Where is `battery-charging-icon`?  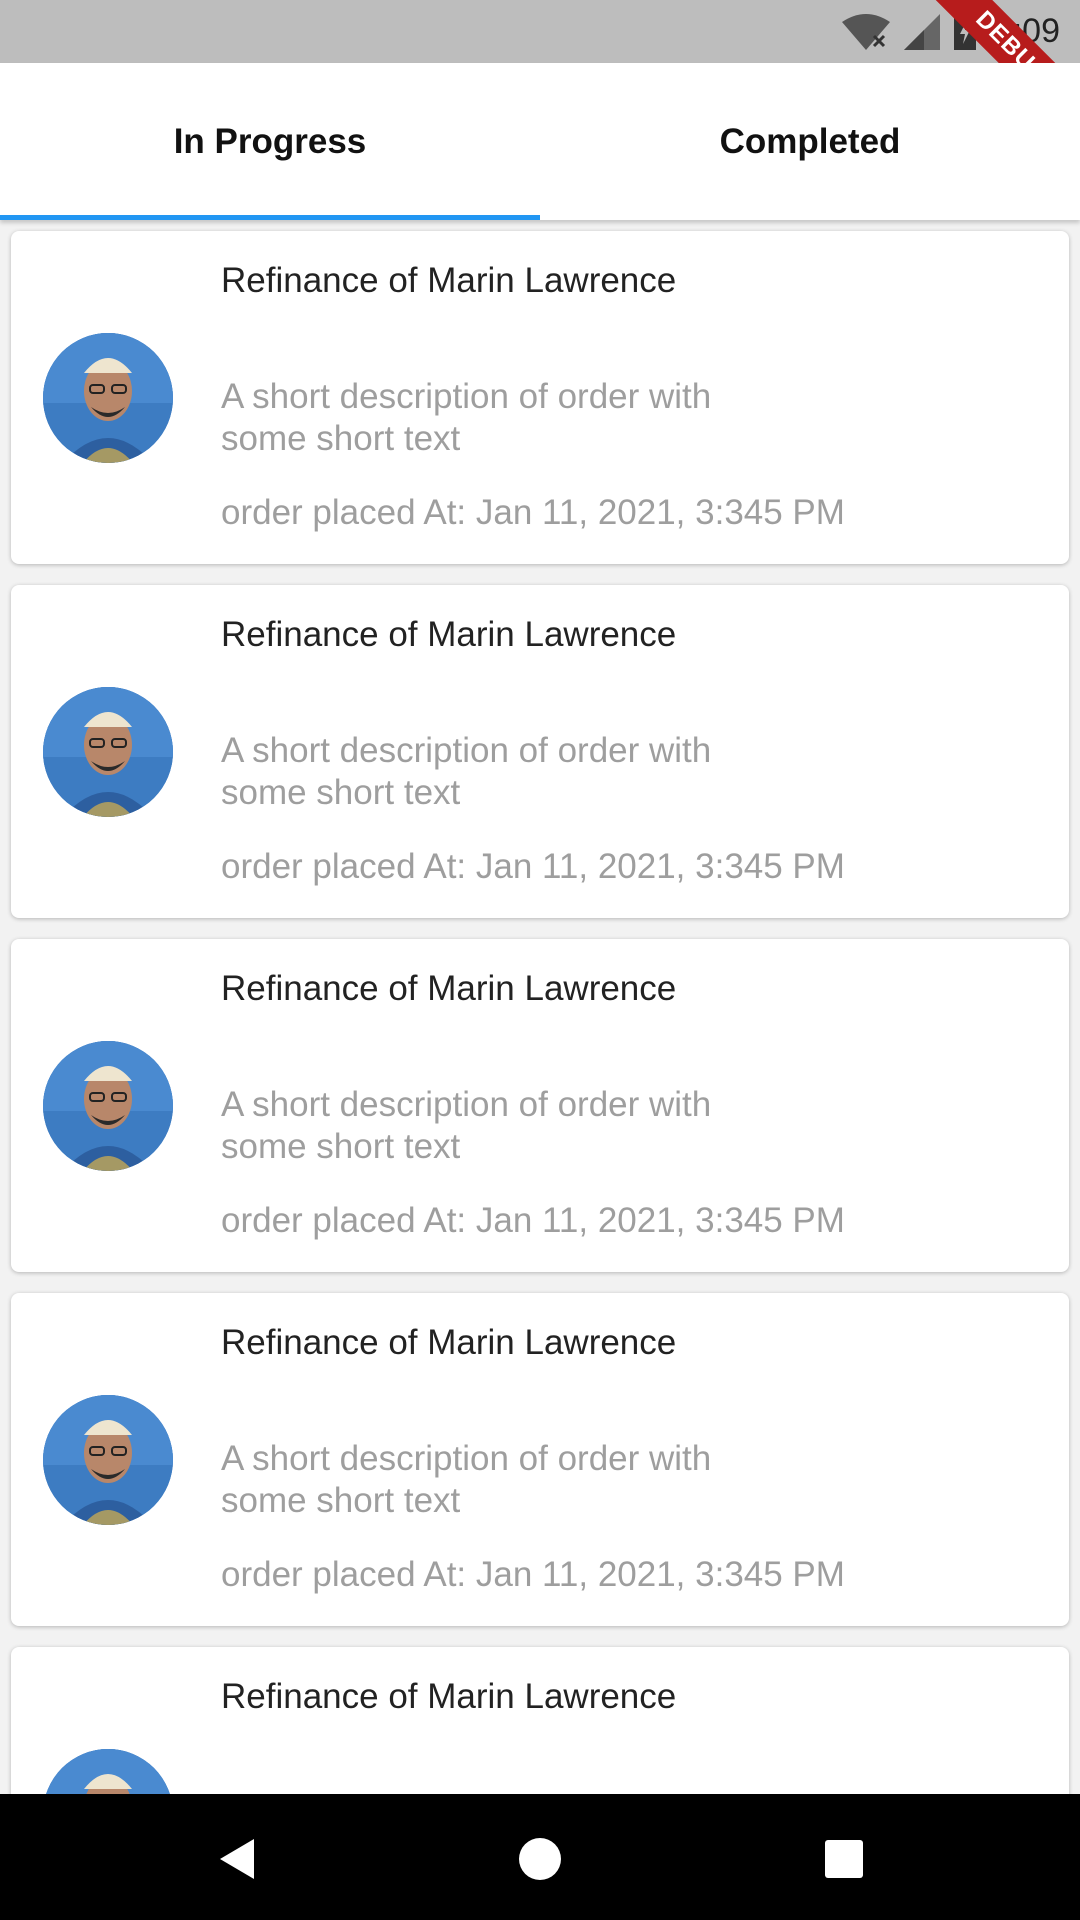 battery-charging-icon is located at coordinates (964, 30).